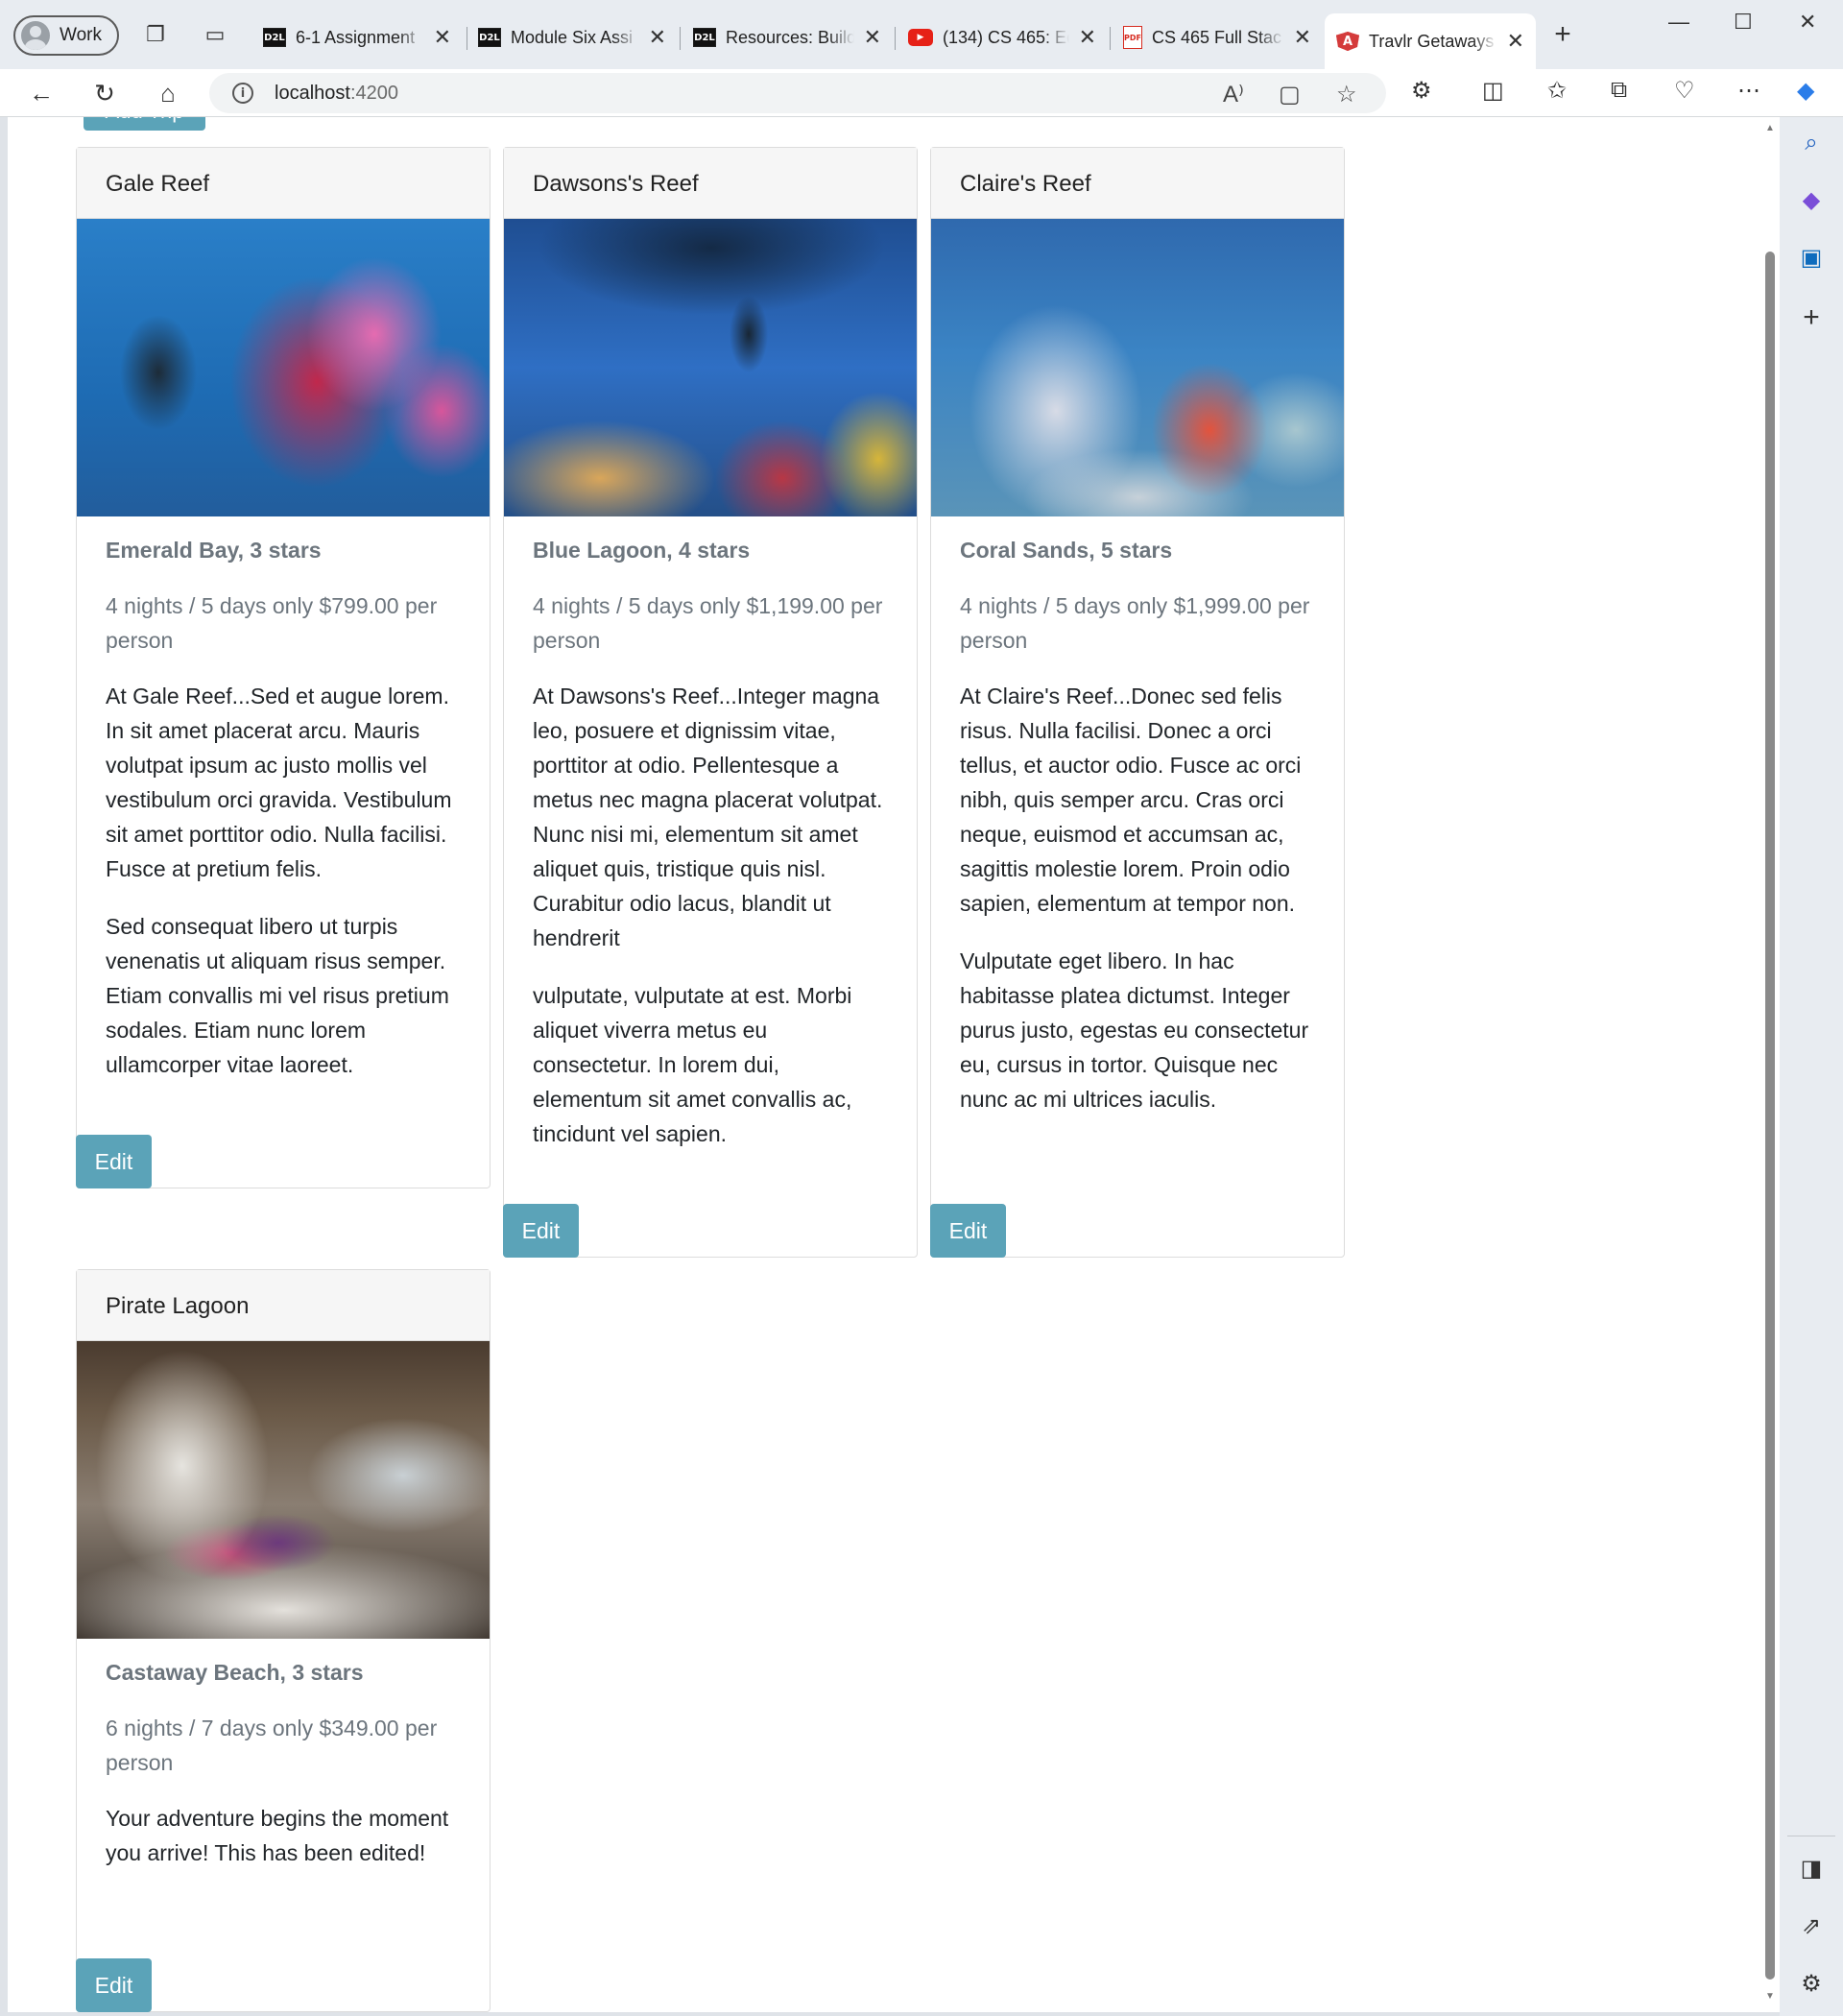  I want to click on url-text: localhost:4200, so click(336, 93).